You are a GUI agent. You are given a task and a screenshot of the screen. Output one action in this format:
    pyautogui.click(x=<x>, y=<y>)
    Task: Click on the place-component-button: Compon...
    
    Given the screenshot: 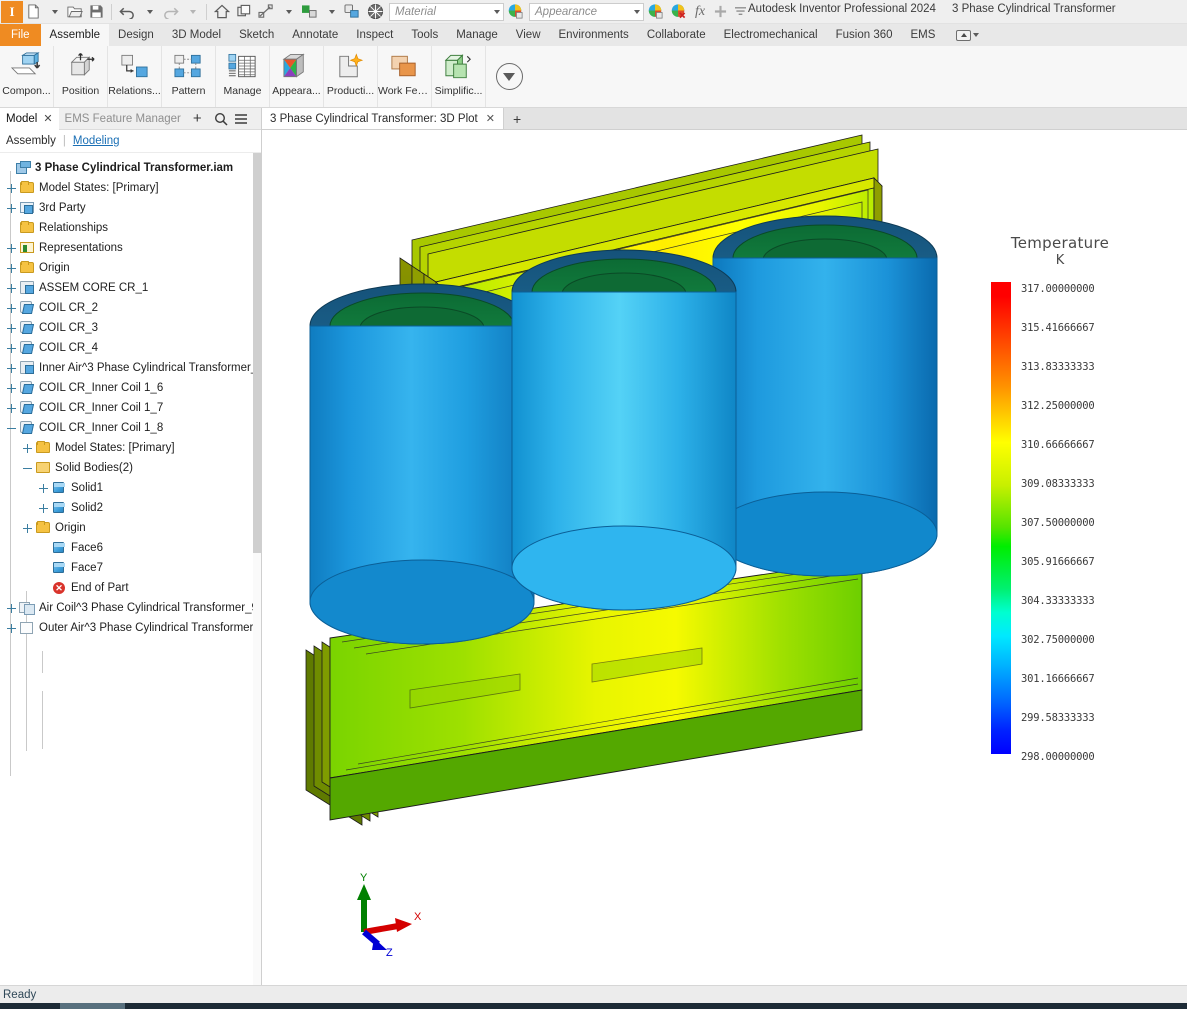 What is the action you would take?
    pyautogui.click(x=27, y=76)
    